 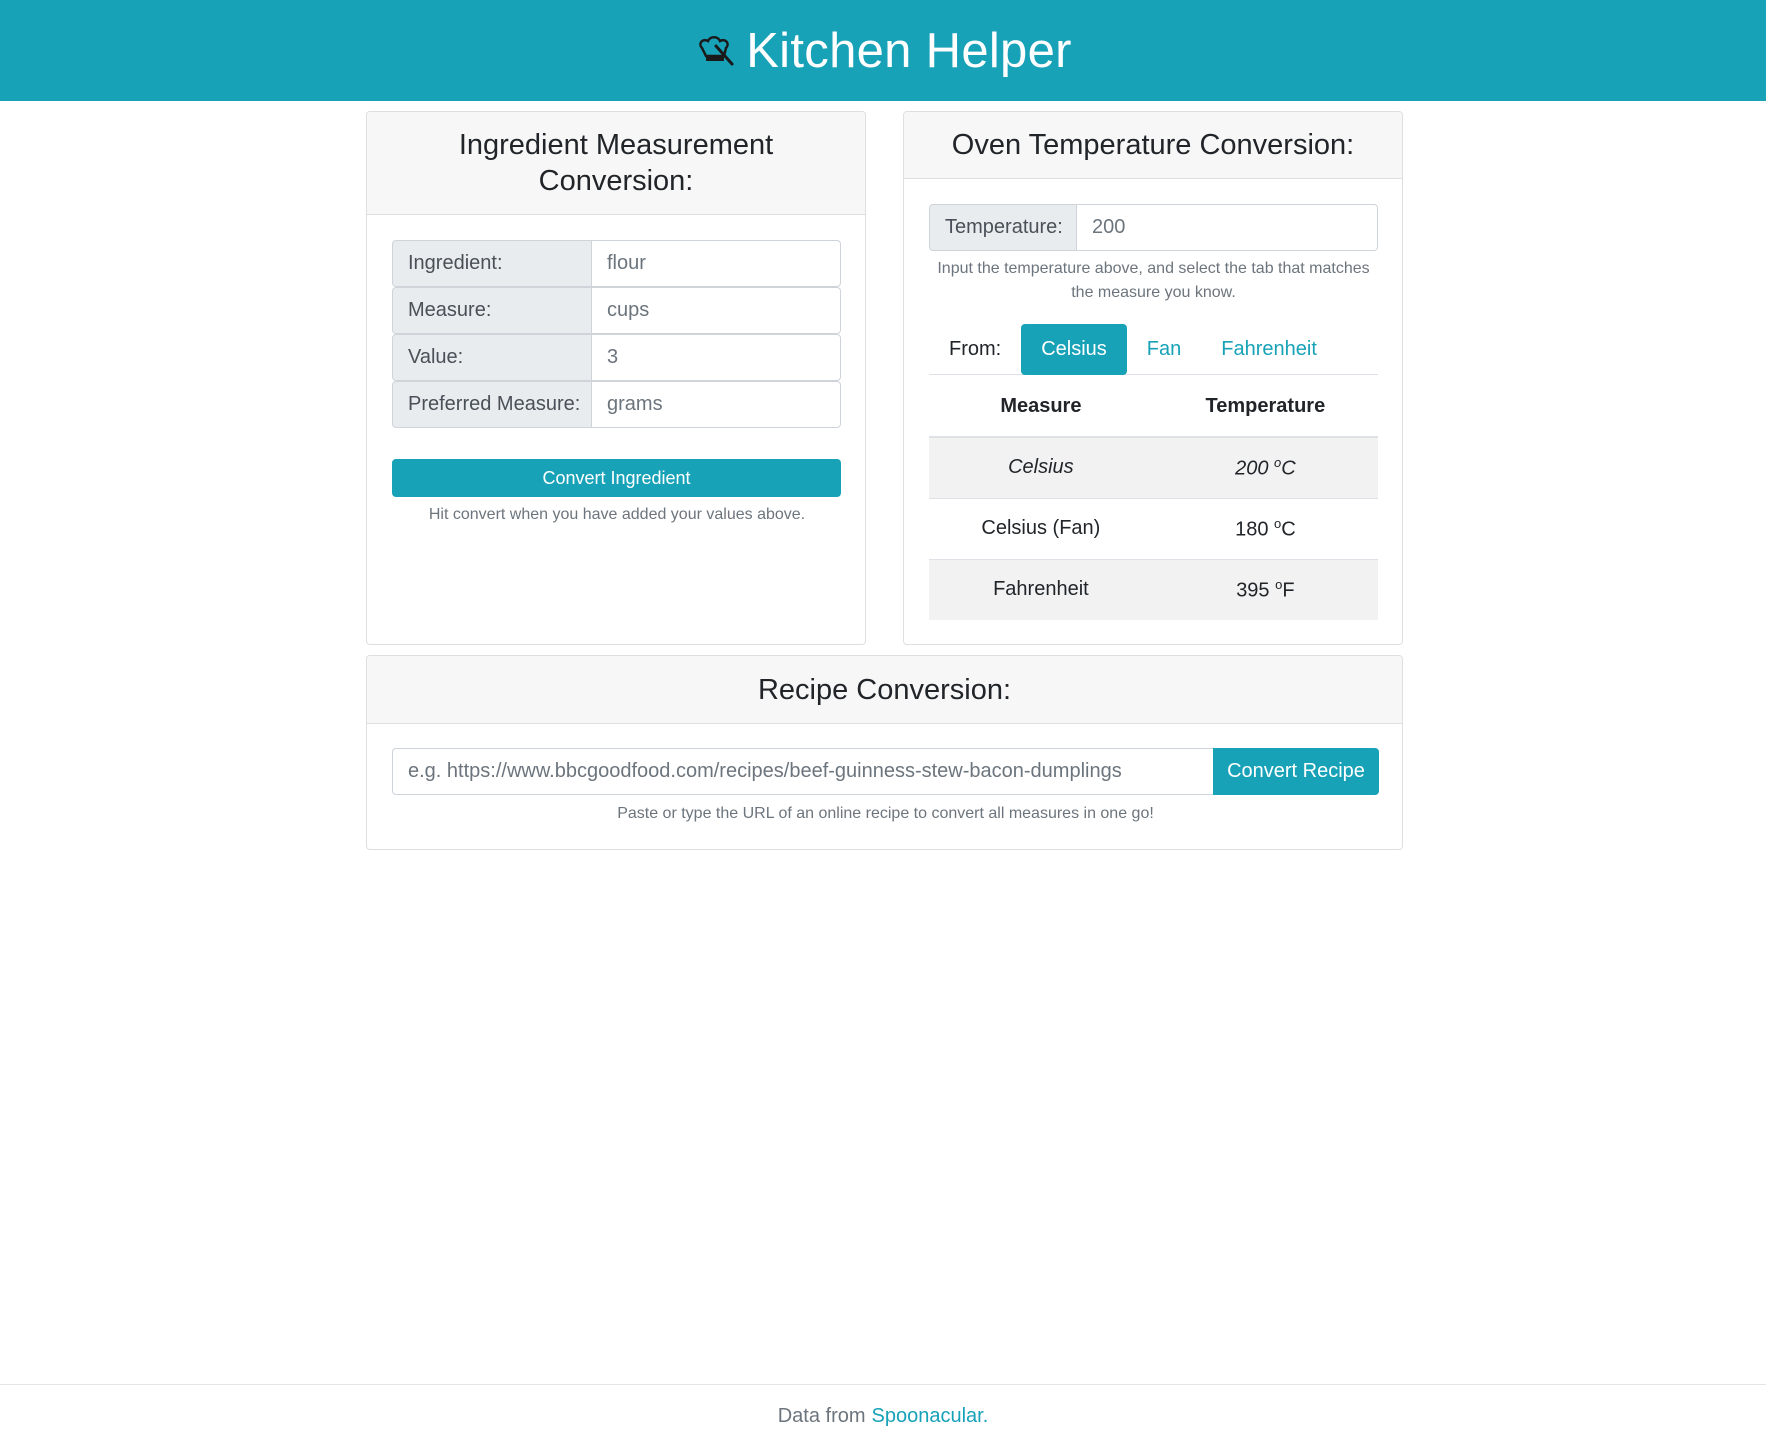 What do you see at coordinates (1041, 589) in the screenshot?
I see `measure-cell: Fahrenheit` at bounding box center [1041, 589].